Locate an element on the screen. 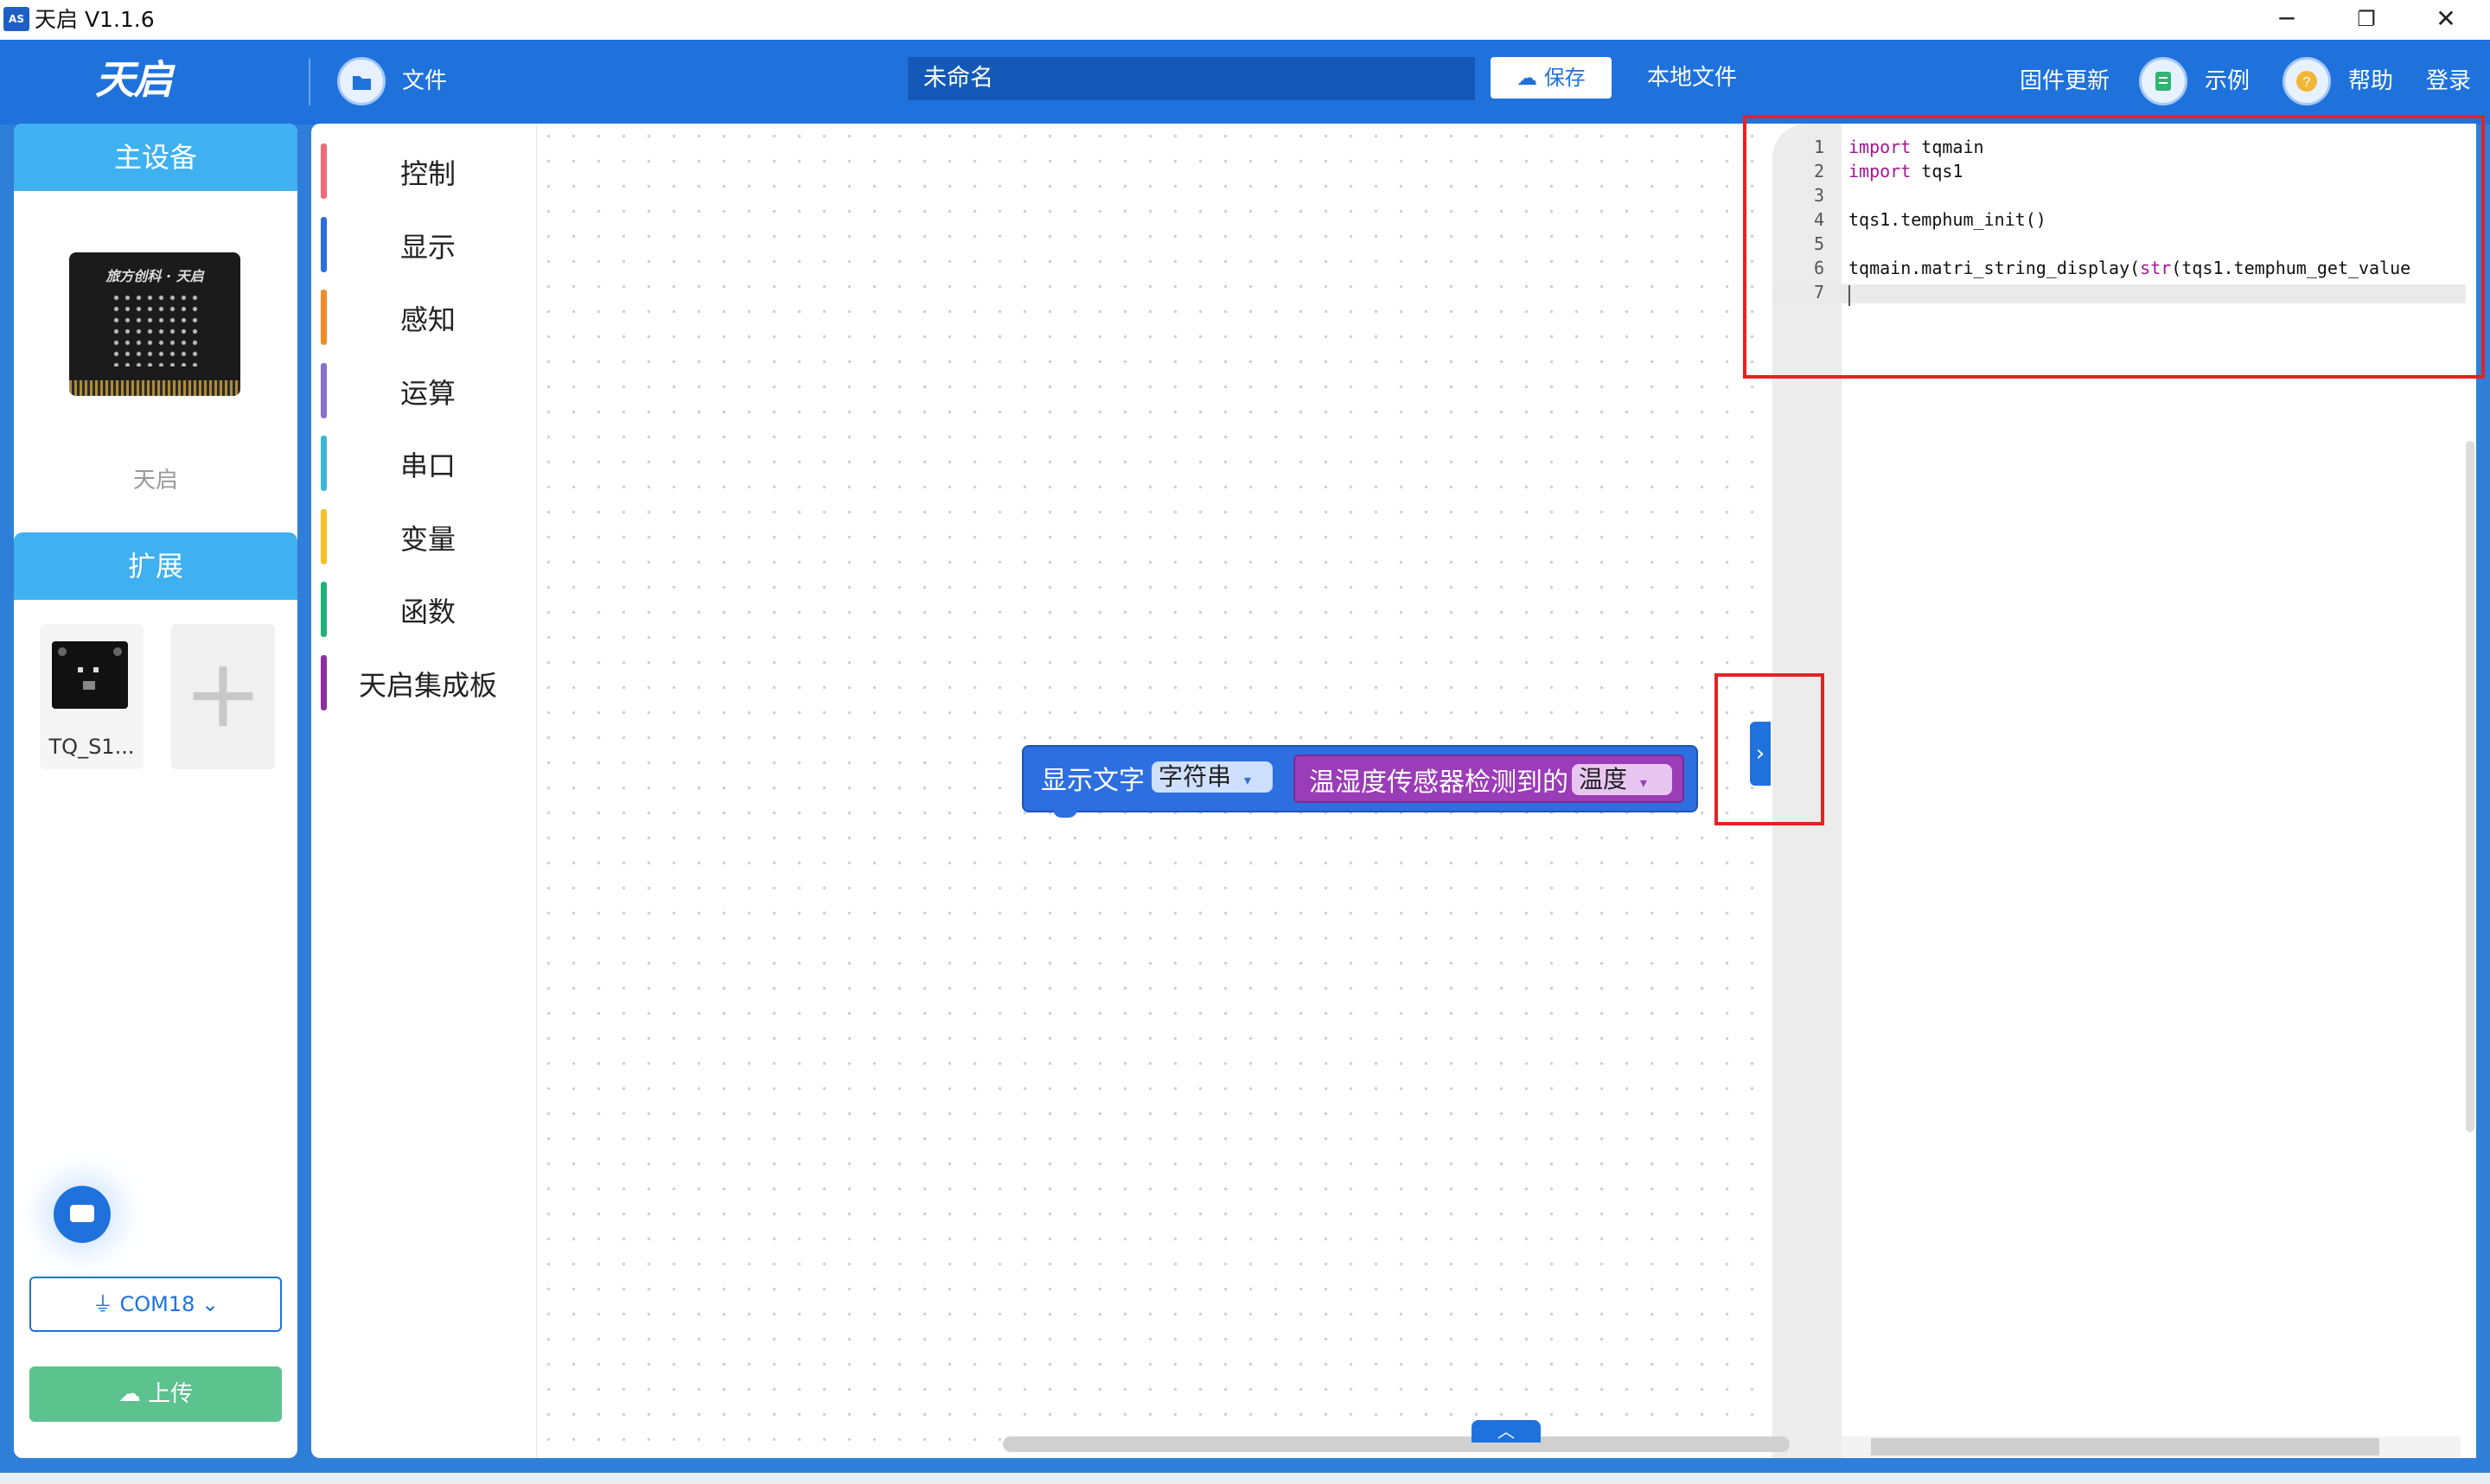 Image resolution: width=2490 pixels, height=1484 pixels. app-logo: 天启 is located at coordinates (134, 79).